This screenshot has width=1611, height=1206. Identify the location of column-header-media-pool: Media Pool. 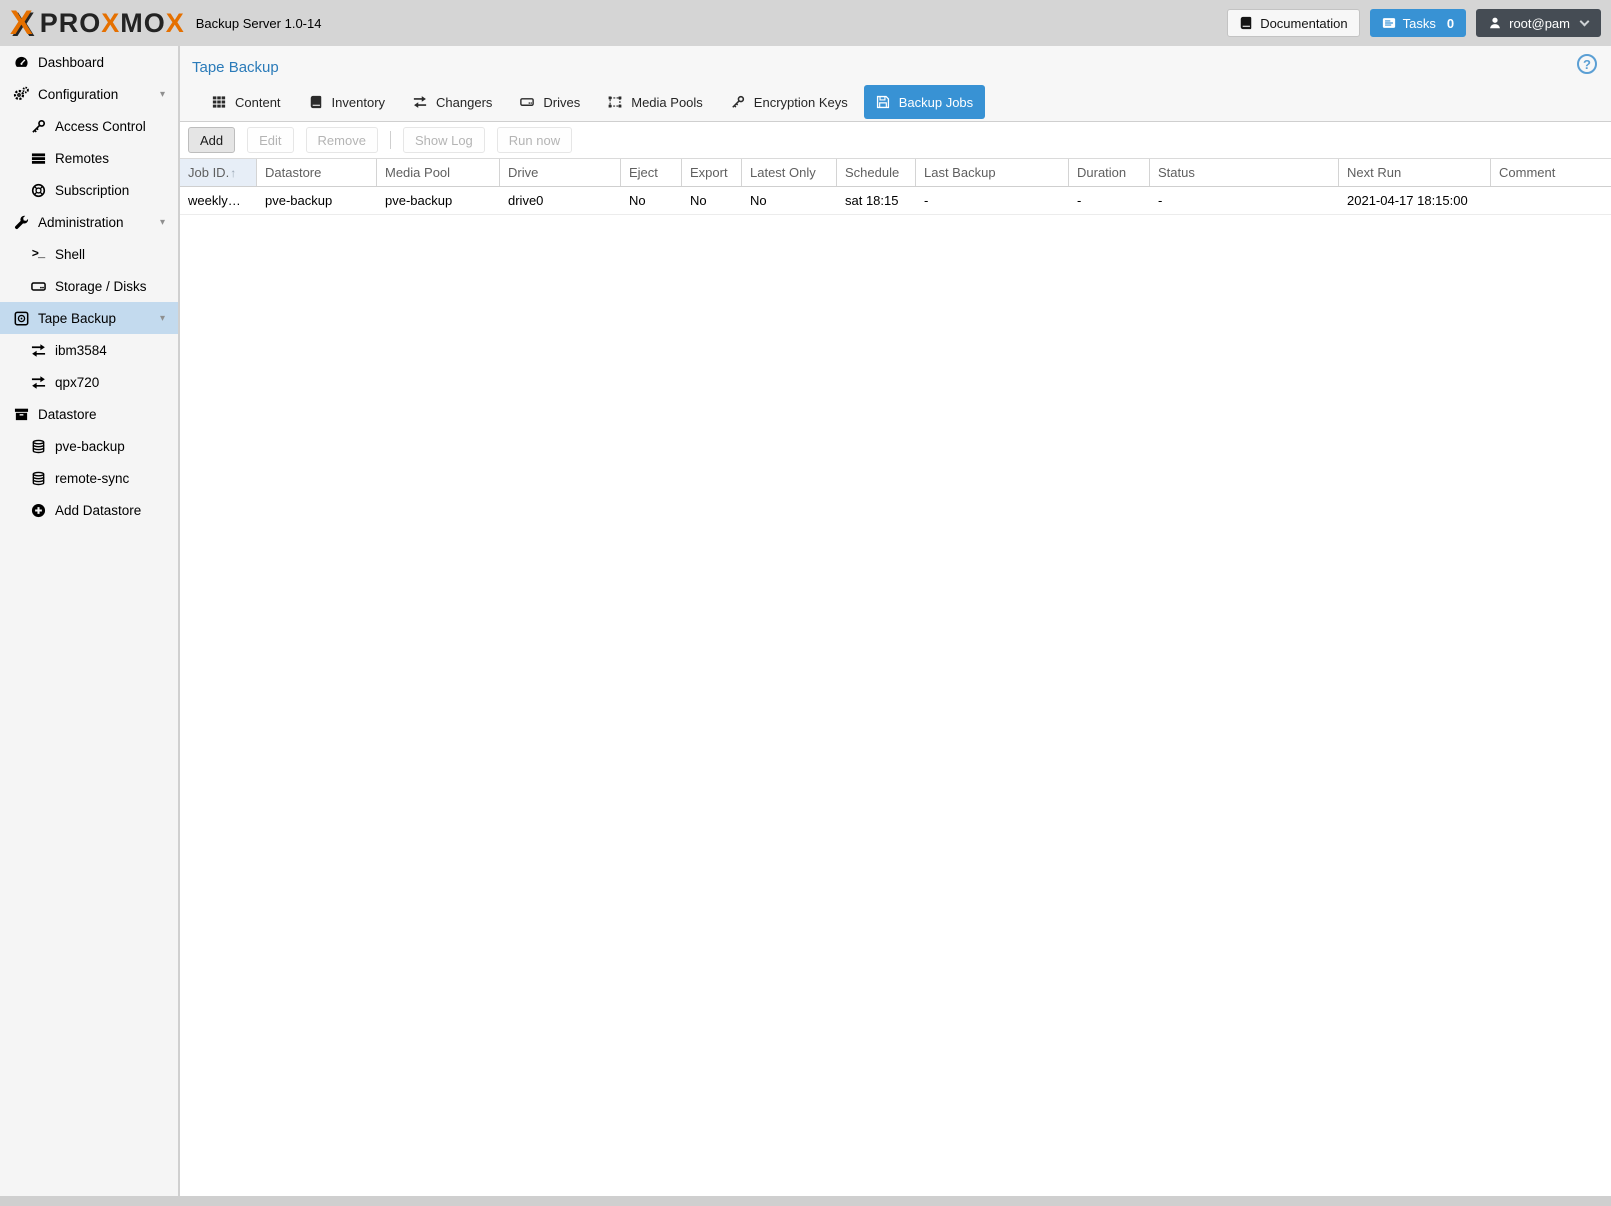
(438, 172).